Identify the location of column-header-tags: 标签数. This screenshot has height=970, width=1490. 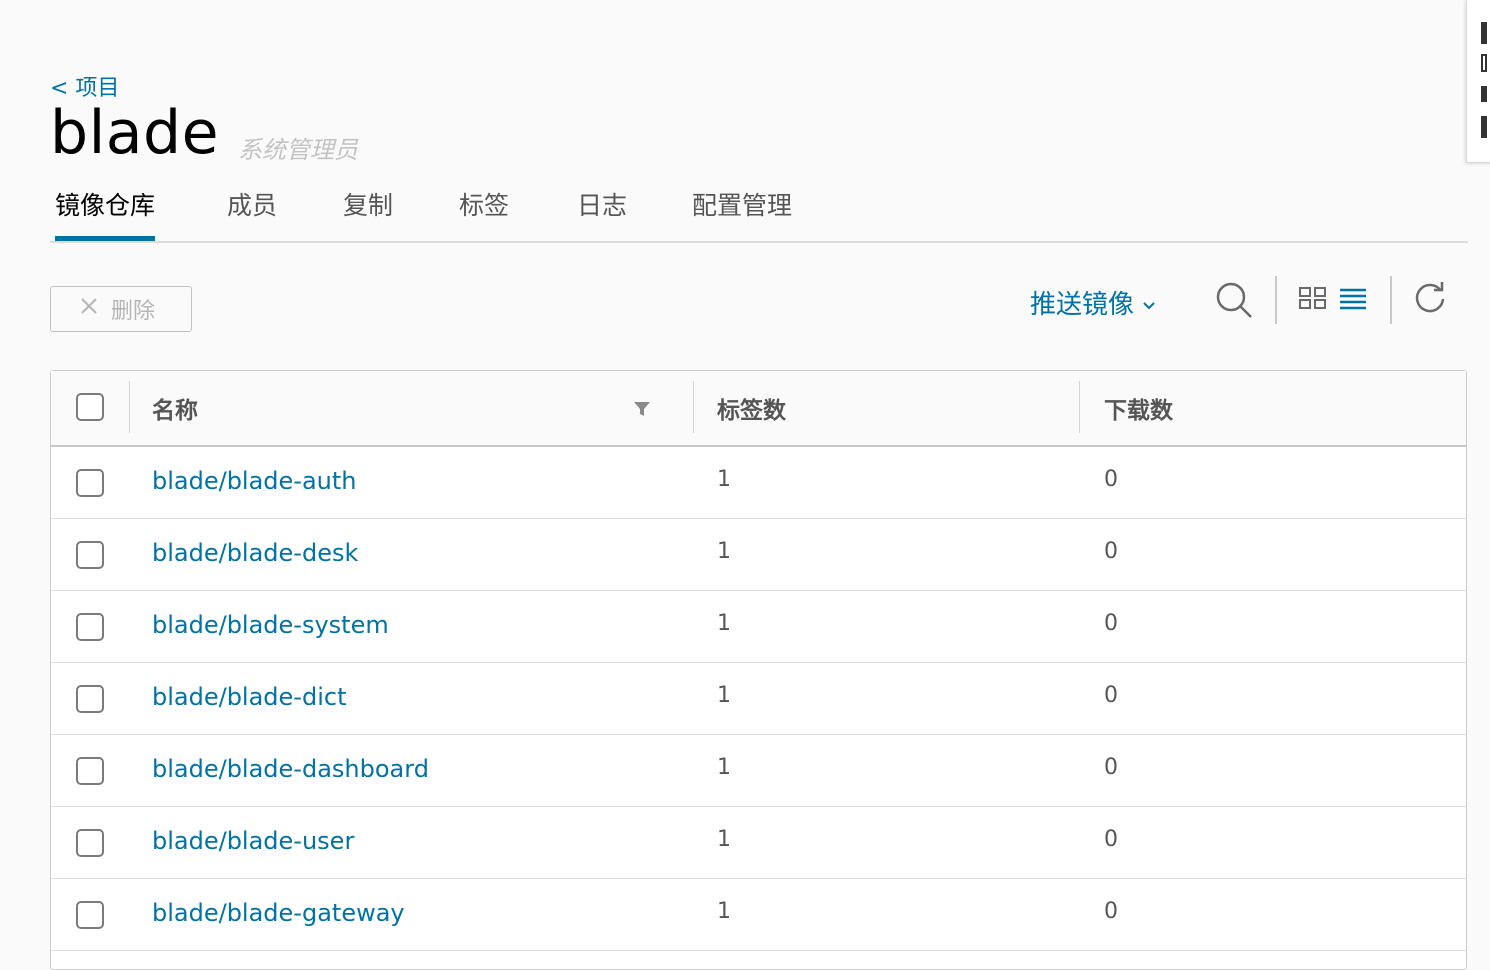
(751, 408).